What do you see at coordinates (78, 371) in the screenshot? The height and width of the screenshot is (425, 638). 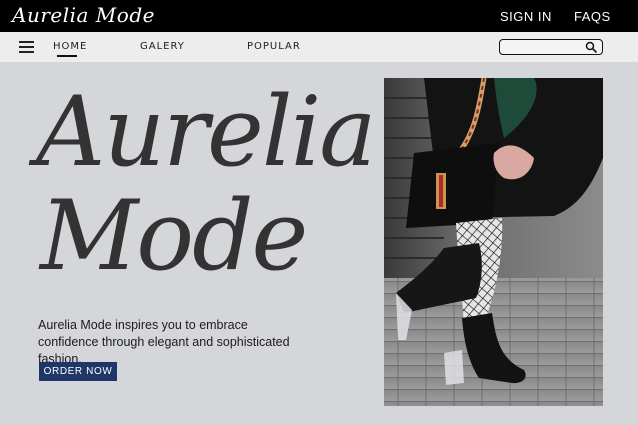 I see `order-now-button: ORDER NOW` at bounding box center [78, 371].